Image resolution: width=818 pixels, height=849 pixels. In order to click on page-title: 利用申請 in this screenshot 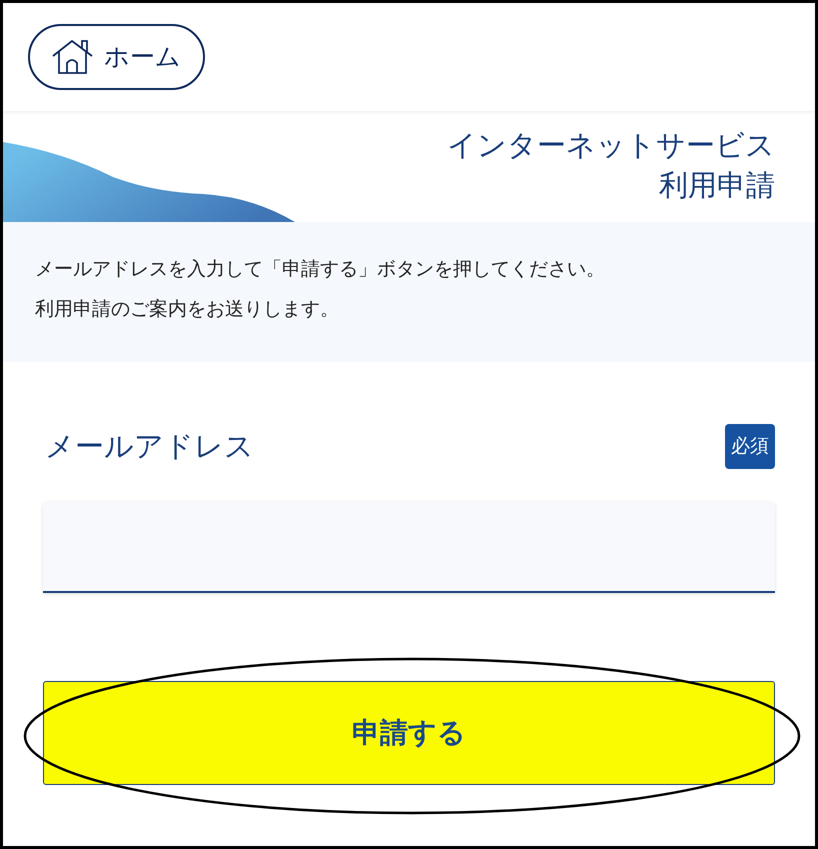, I will do `click(717, 185)`.